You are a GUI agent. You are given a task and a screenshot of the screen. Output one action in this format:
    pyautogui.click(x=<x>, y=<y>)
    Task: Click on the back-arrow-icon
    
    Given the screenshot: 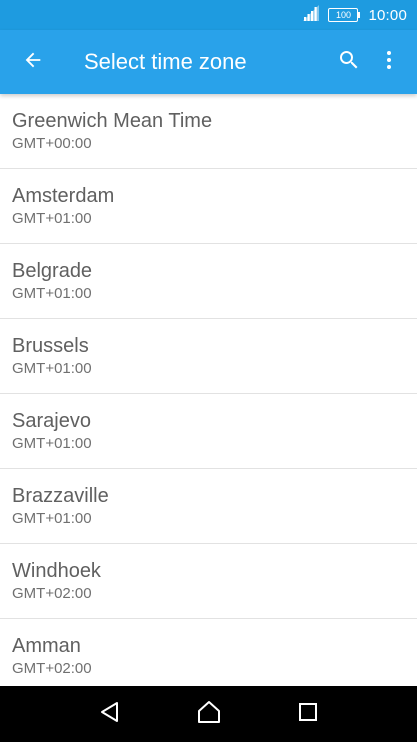 What is the action you would take?
    pyautogui.click(x=33, y=62)
    